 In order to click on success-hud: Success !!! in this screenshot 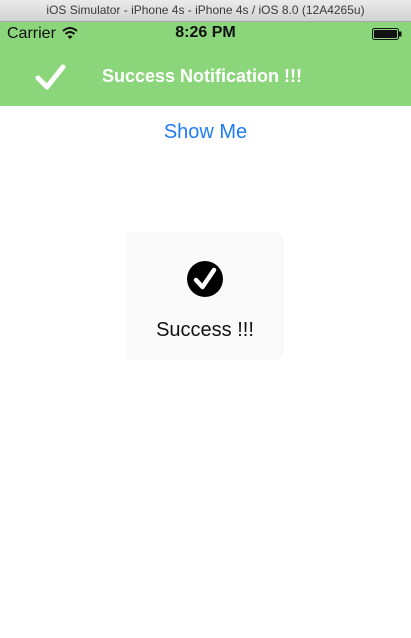, I will do `click(205, 296)`.